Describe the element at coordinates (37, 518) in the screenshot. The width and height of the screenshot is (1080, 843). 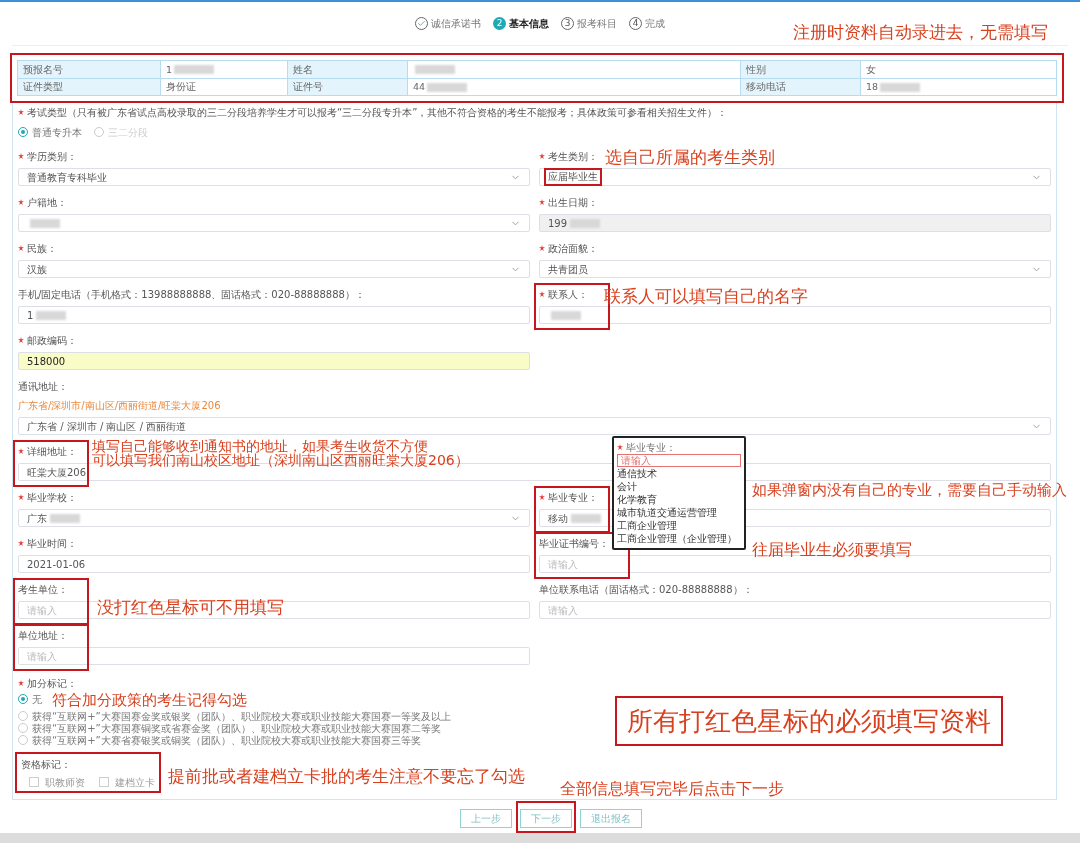
I see `field-value: 广东` at that location.